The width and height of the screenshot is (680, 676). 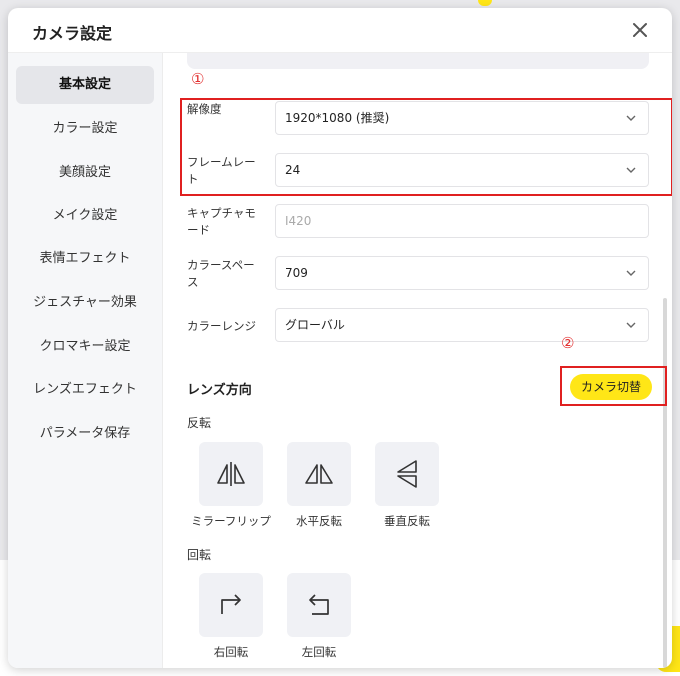 I want to click on sidebar-item-color: カラー設定, so click(x=85, y=129).